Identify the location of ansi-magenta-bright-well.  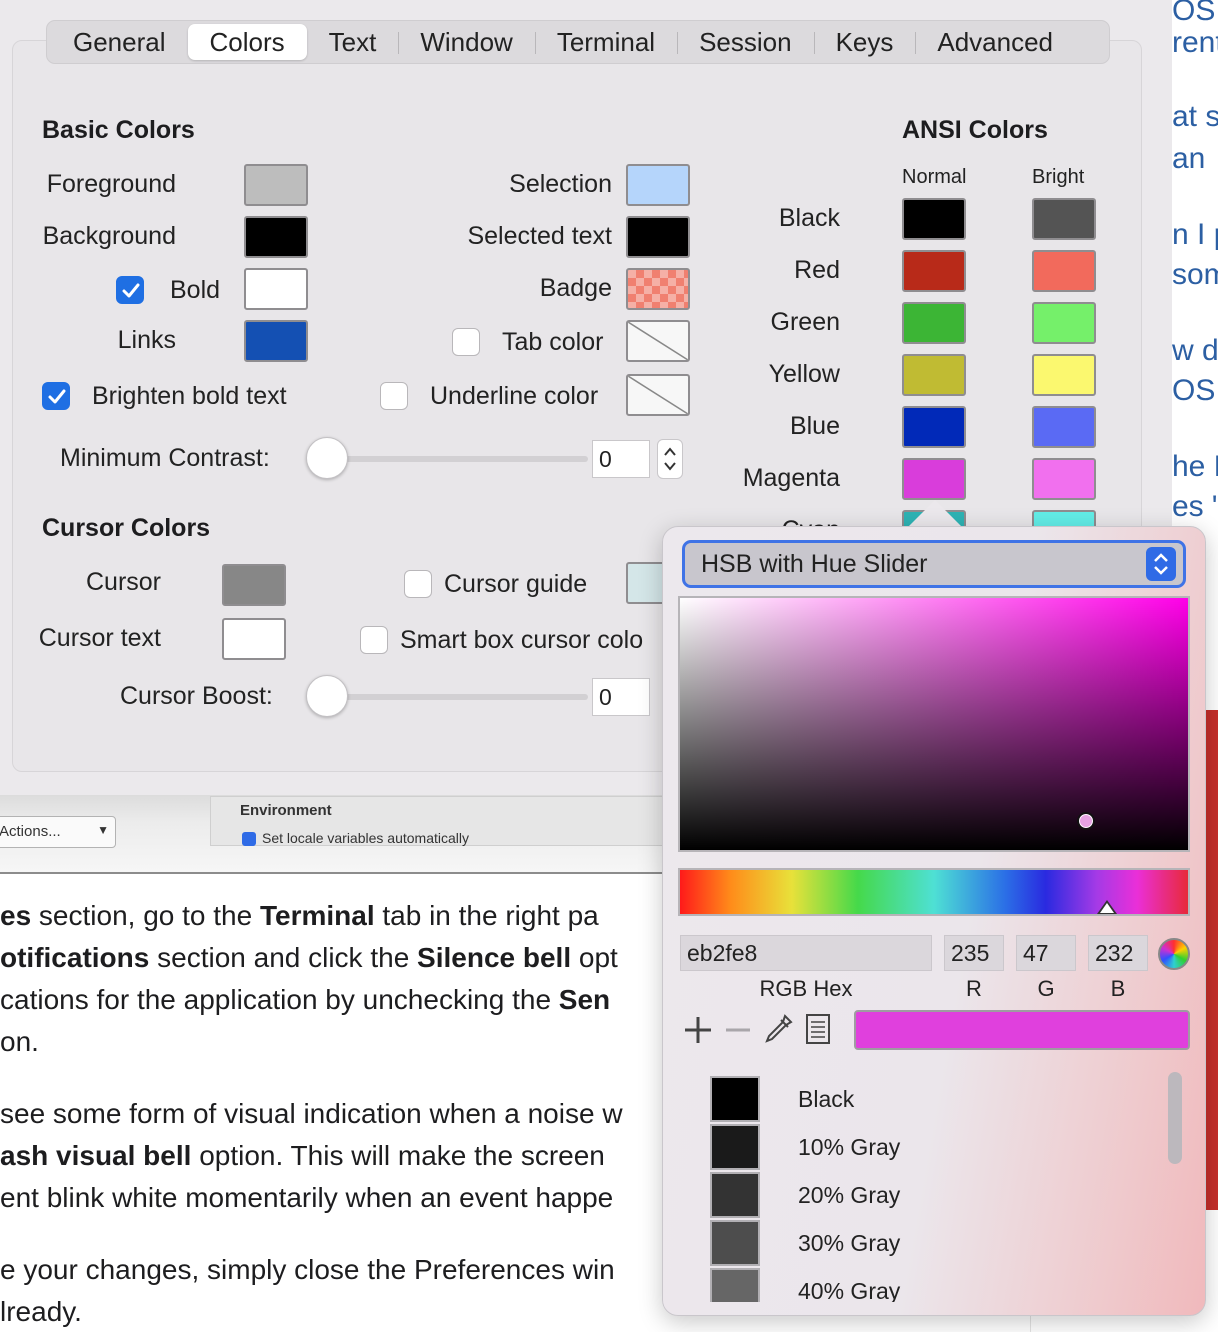
(1064, 479).